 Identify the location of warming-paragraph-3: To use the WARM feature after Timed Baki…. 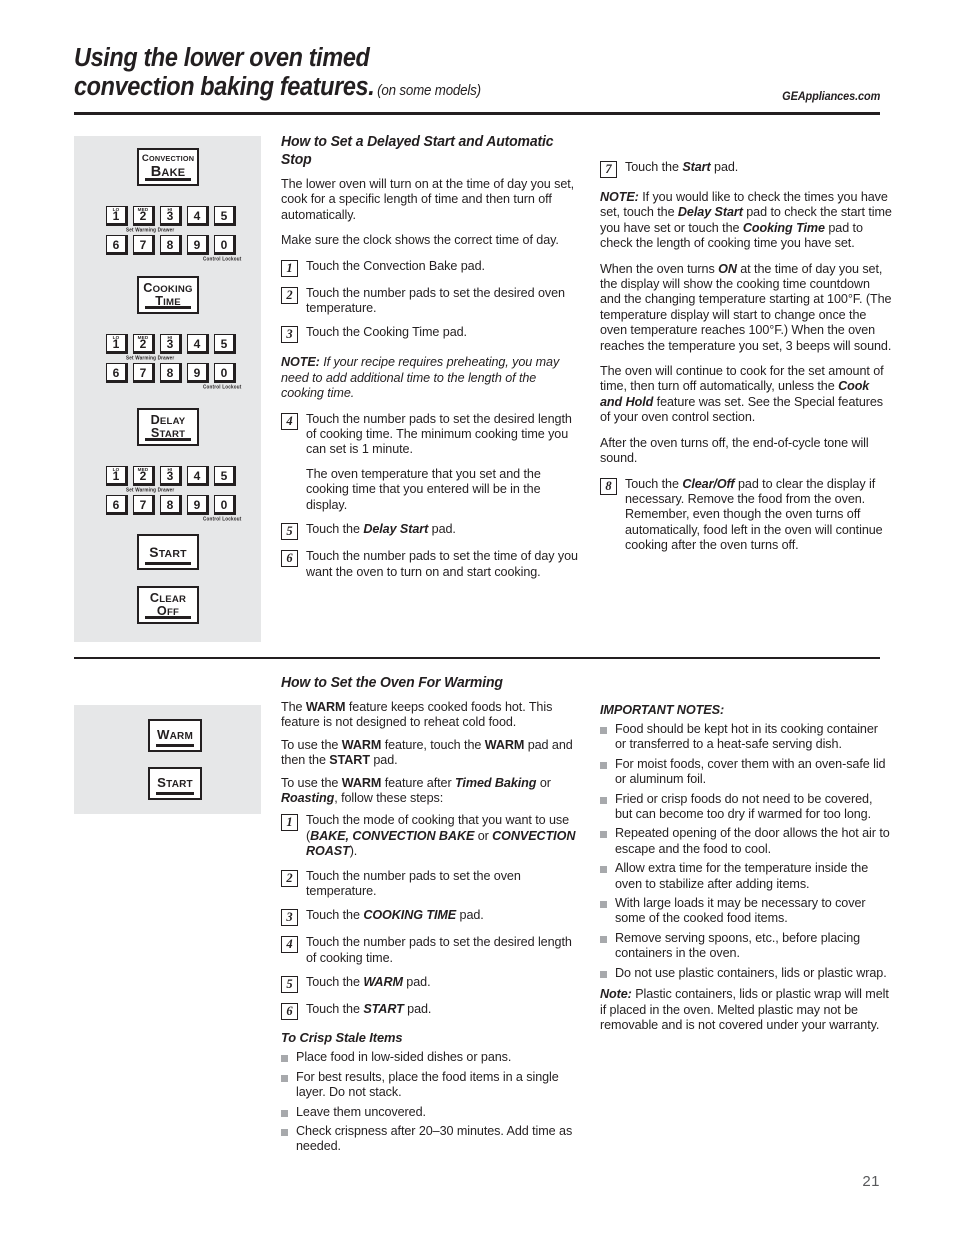
(416, 790).